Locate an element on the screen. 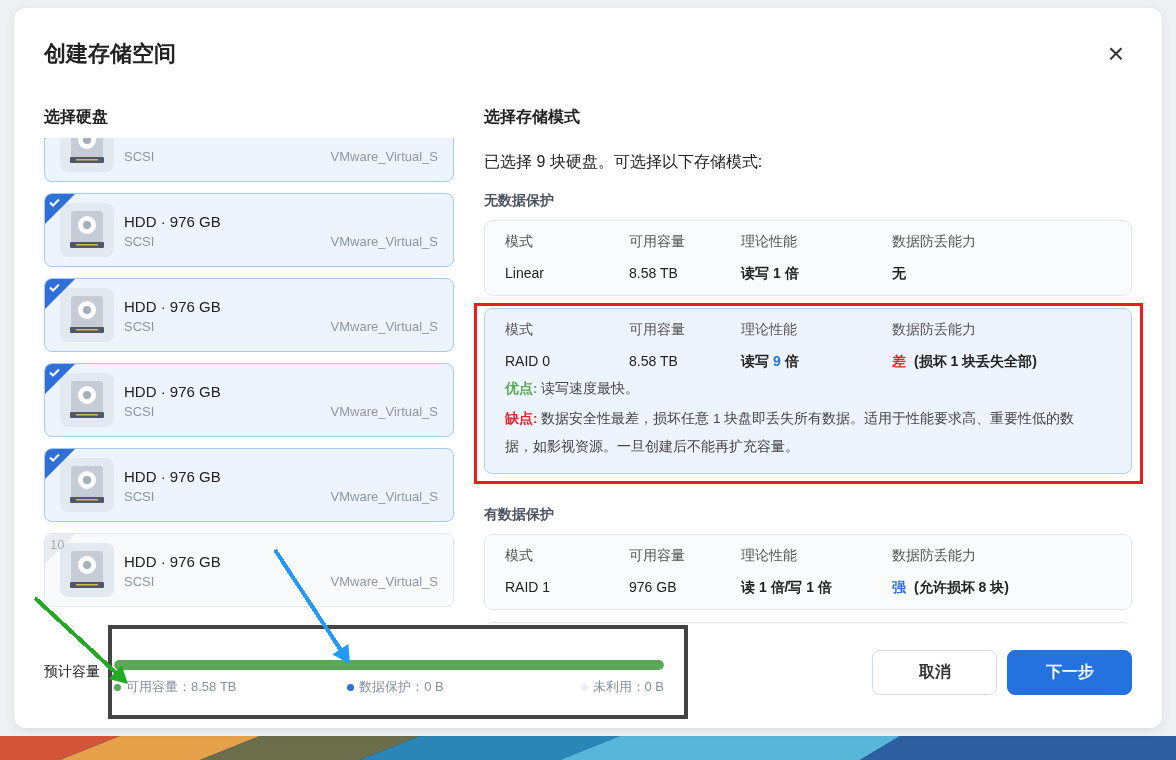 This screenshot has width=1176, height=760. cancel-button: 取消 is located at coordinates (934, 672).